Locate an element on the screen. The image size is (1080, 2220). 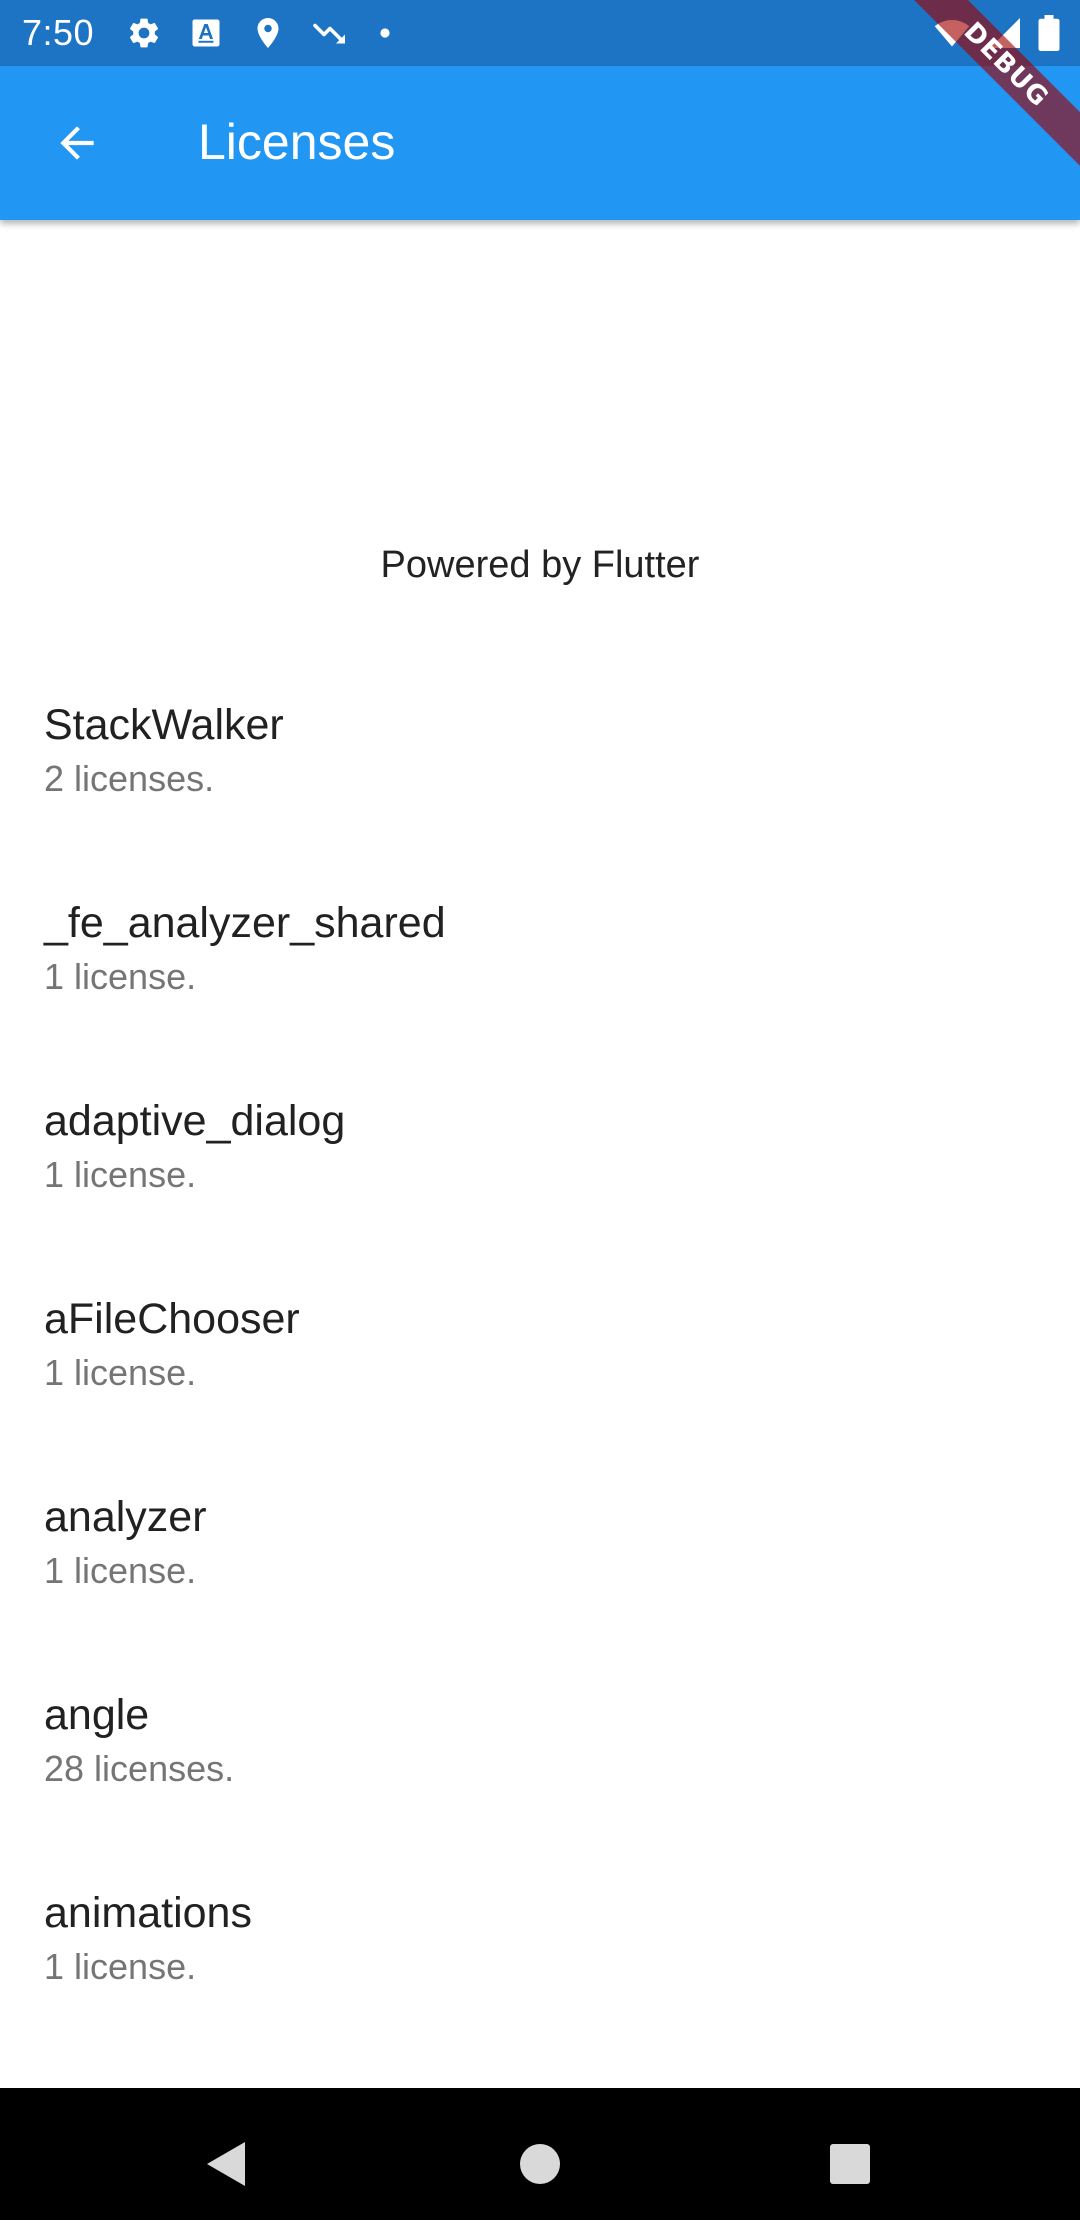
nav-back-button is located at coordinates (226, 2164).